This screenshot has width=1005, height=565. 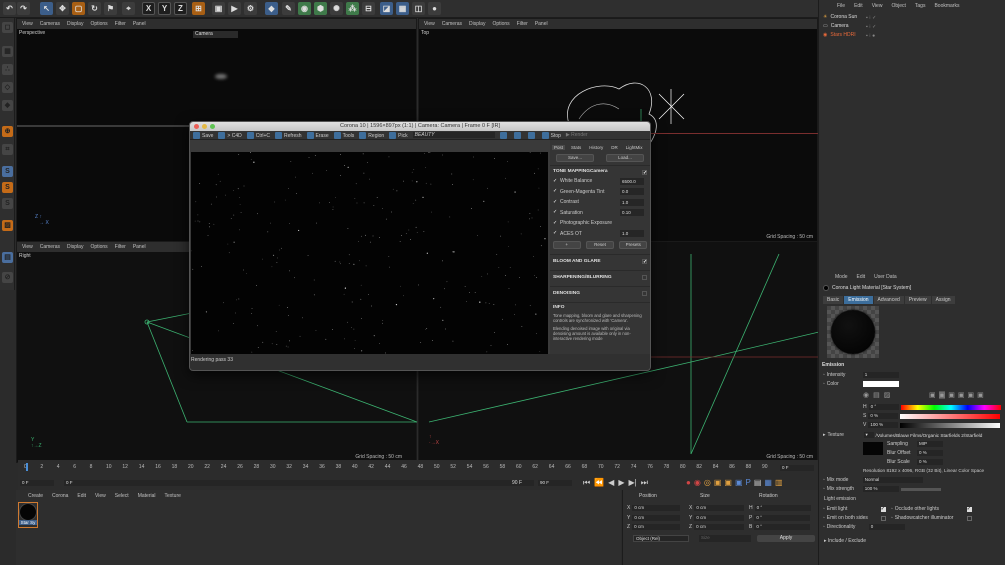 I want to click on points-mode-icon: ∴, so click(x=7, y=69).